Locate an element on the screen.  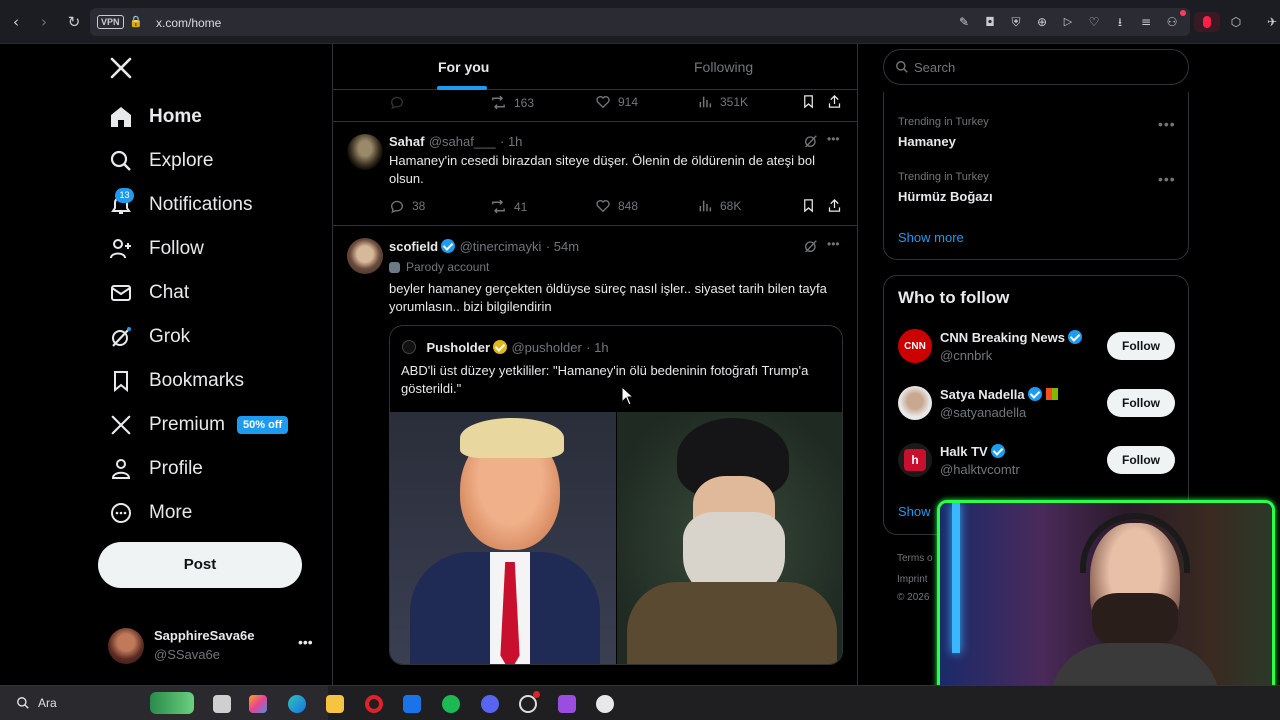
sidebar-item-home: Home is located at coordinates (155, 117).